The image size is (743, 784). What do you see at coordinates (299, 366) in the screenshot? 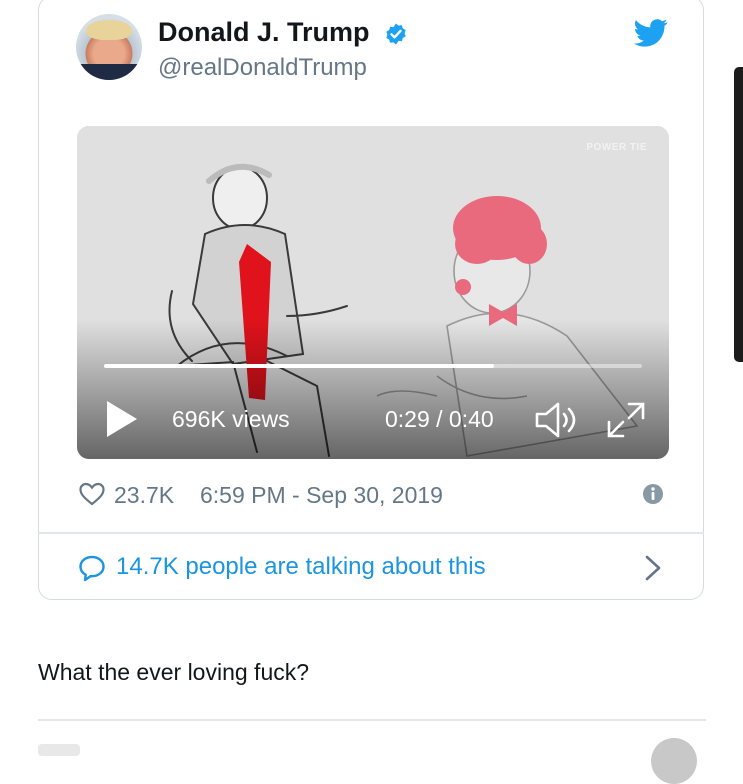
I see `video-progress-fill` at bounding box center [299, 366].